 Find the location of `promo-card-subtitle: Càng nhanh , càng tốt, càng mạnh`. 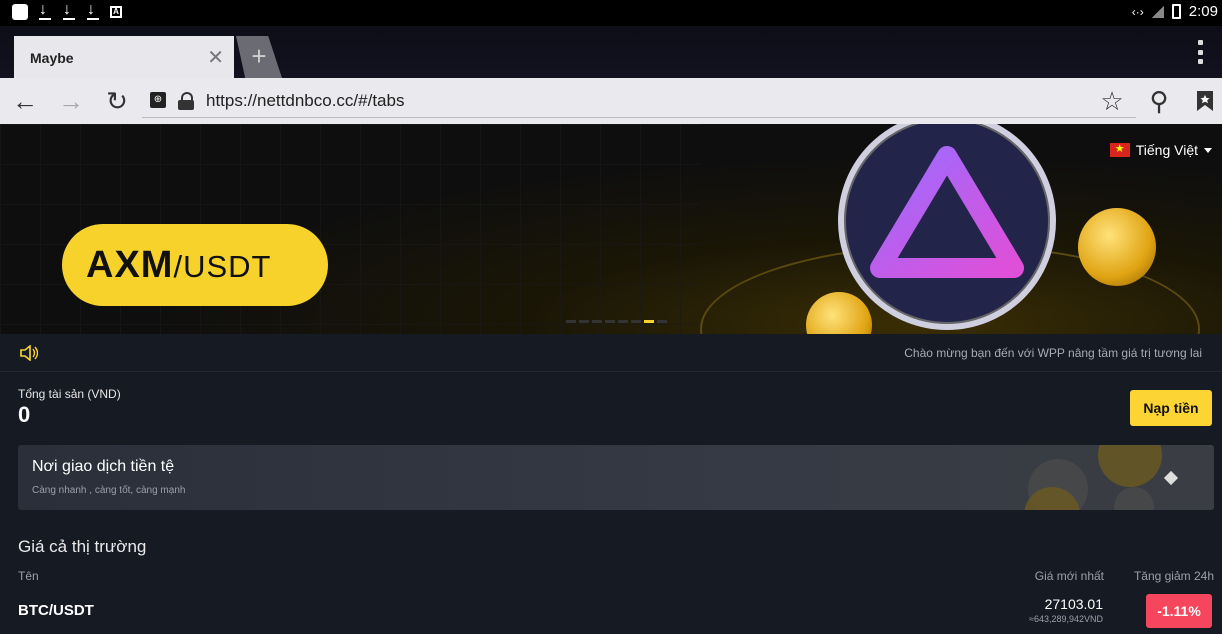

promo-card-subtitle: Càng nhanh , càng tốt, càng mạnh is located at coordinates (109, 490).